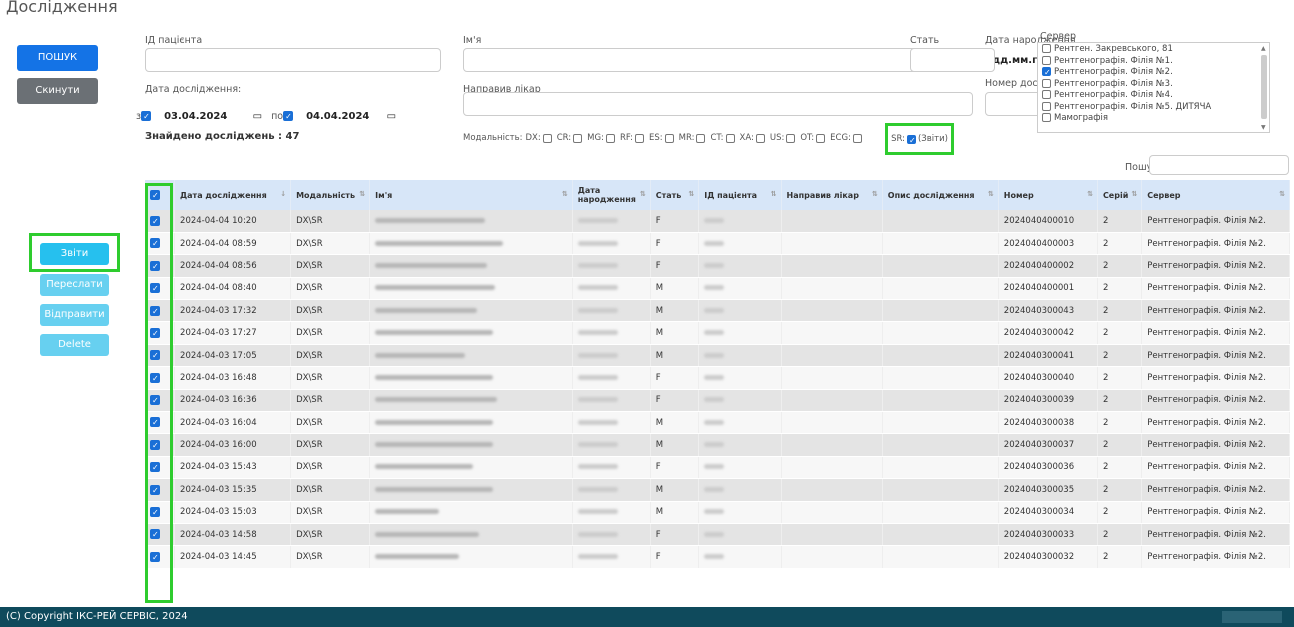 This screenshot has width=1294, height=627. I want to click on server-list-scrollbar: ▲ ▼, so click(1264, 88).